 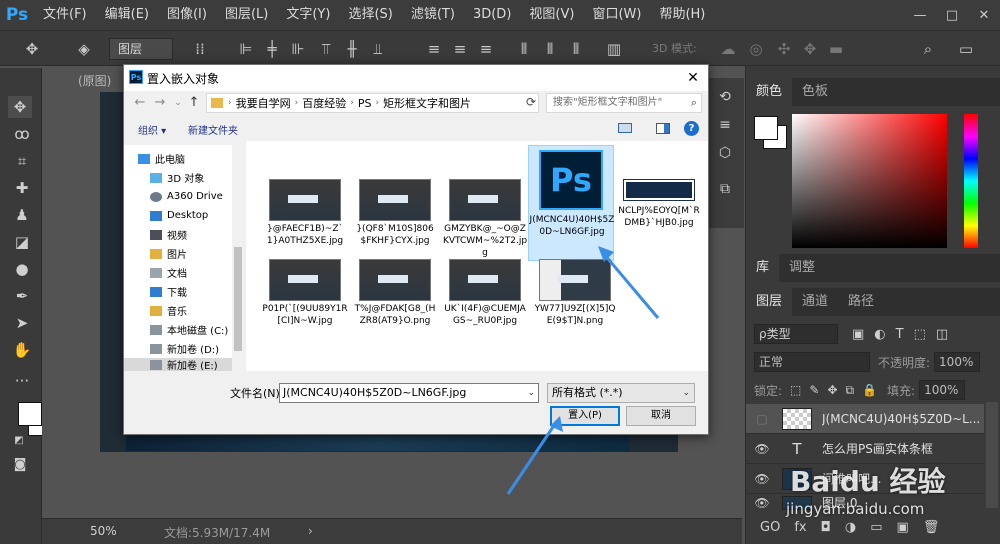 I want to click on pen-tool-icon: ✒, so click(x=22, y=296).